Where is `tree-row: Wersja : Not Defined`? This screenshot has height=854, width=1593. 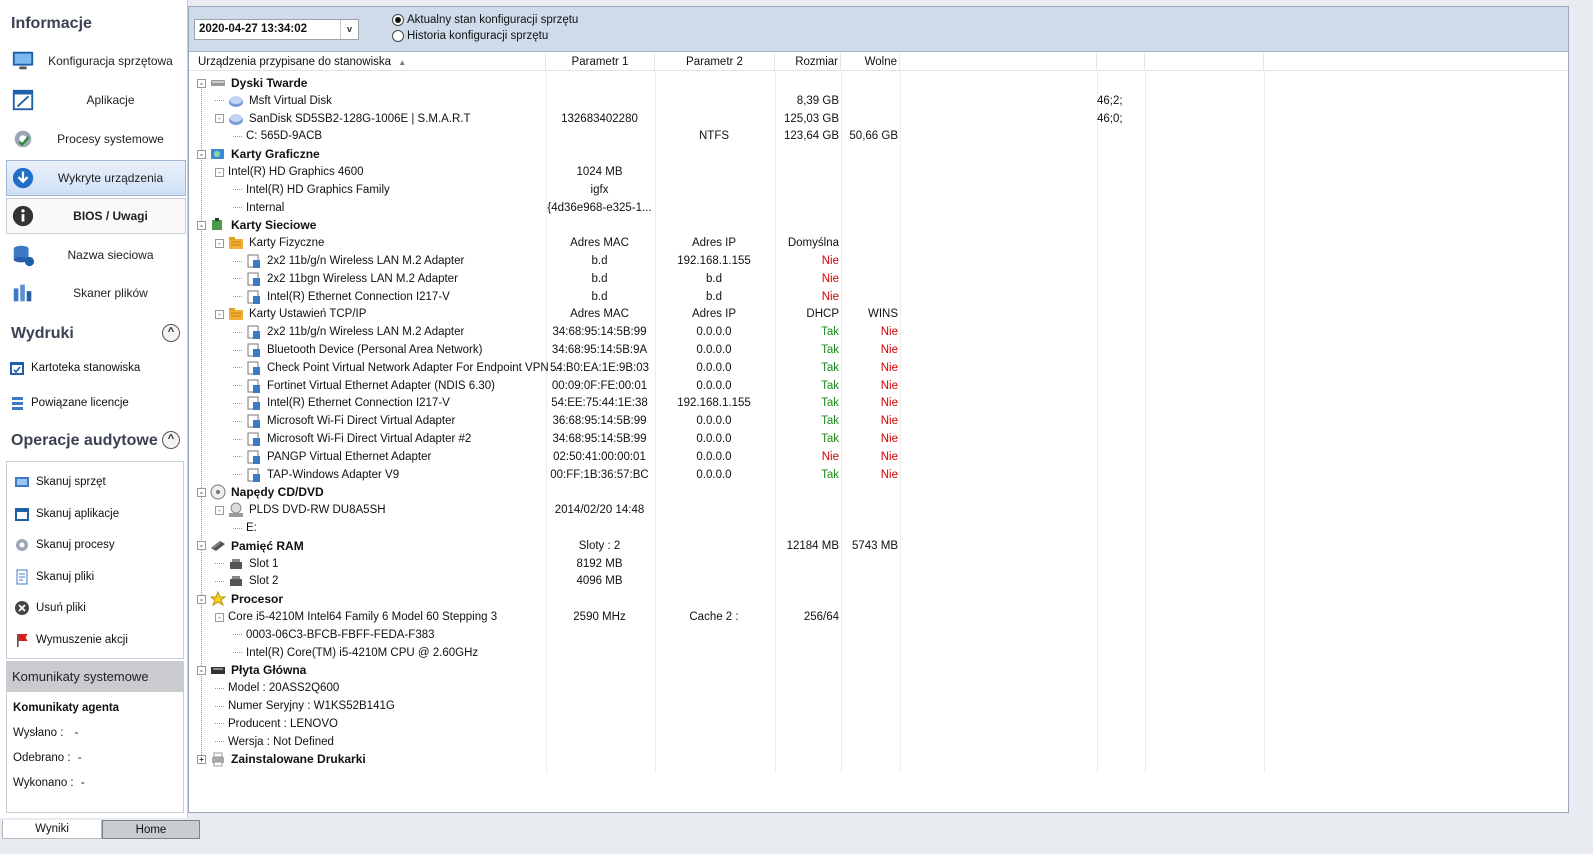 tree-row: Wersja : Not Defined is located at coordinates (739, 742).